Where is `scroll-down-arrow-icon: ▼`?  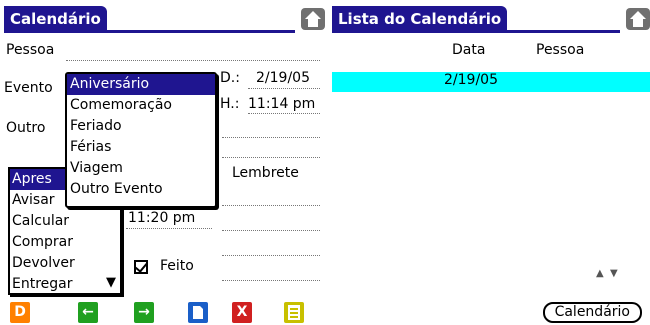 scroll-down-arrow-icon: ▼ is located at coordinates (111, 282).